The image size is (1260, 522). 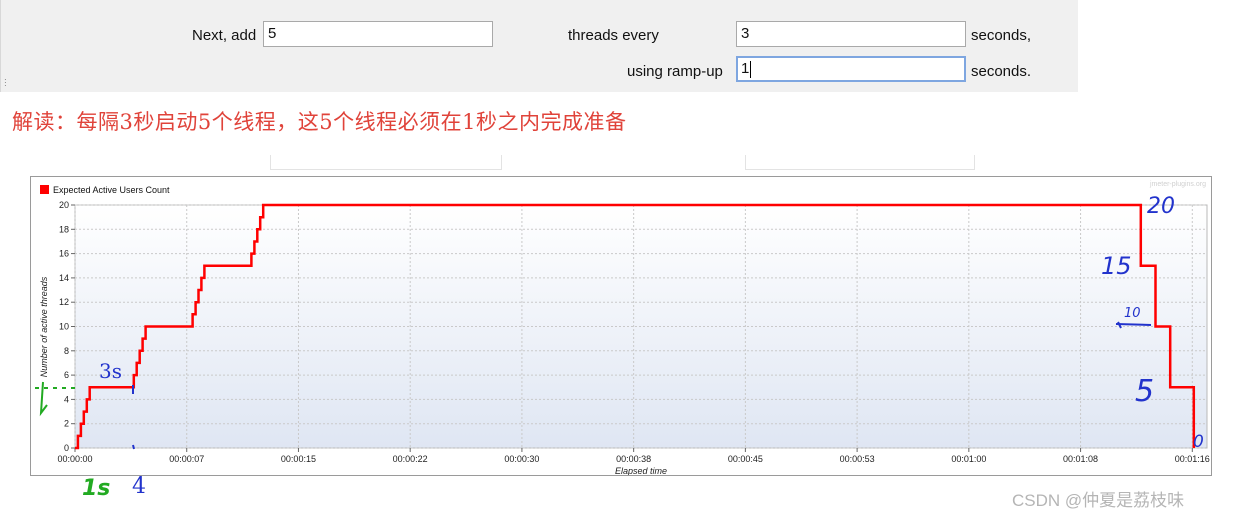 I want to click on y-tick-label: 0, so click(x=66, y=448).